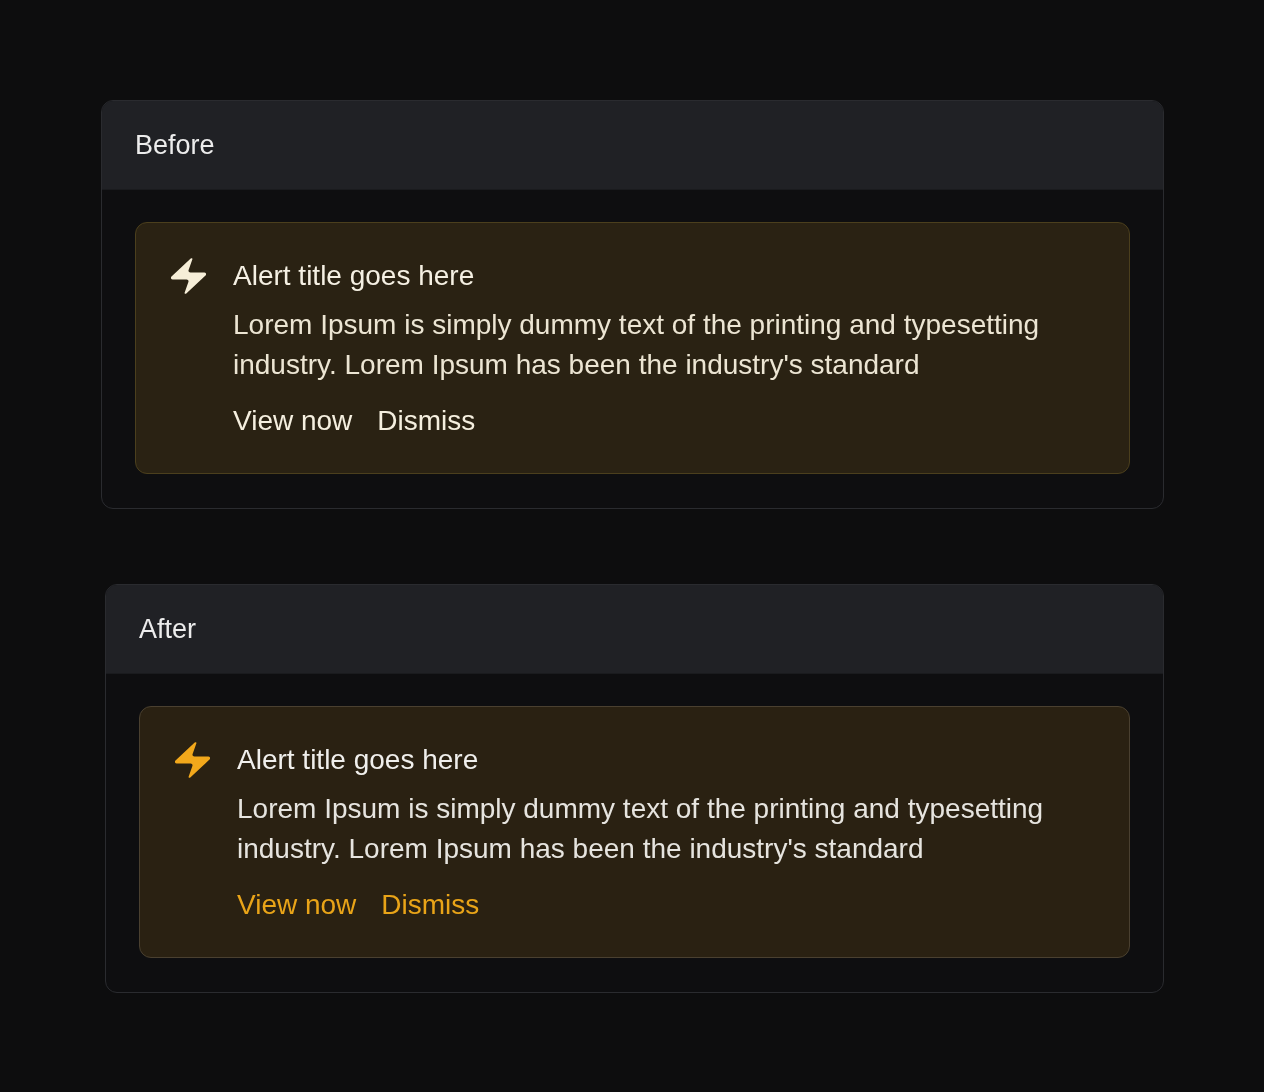 The image size is (1264, 1092). Describe the element at coordinates (175, 145) in the screenshot. I see `panel-title: Before` at that location.